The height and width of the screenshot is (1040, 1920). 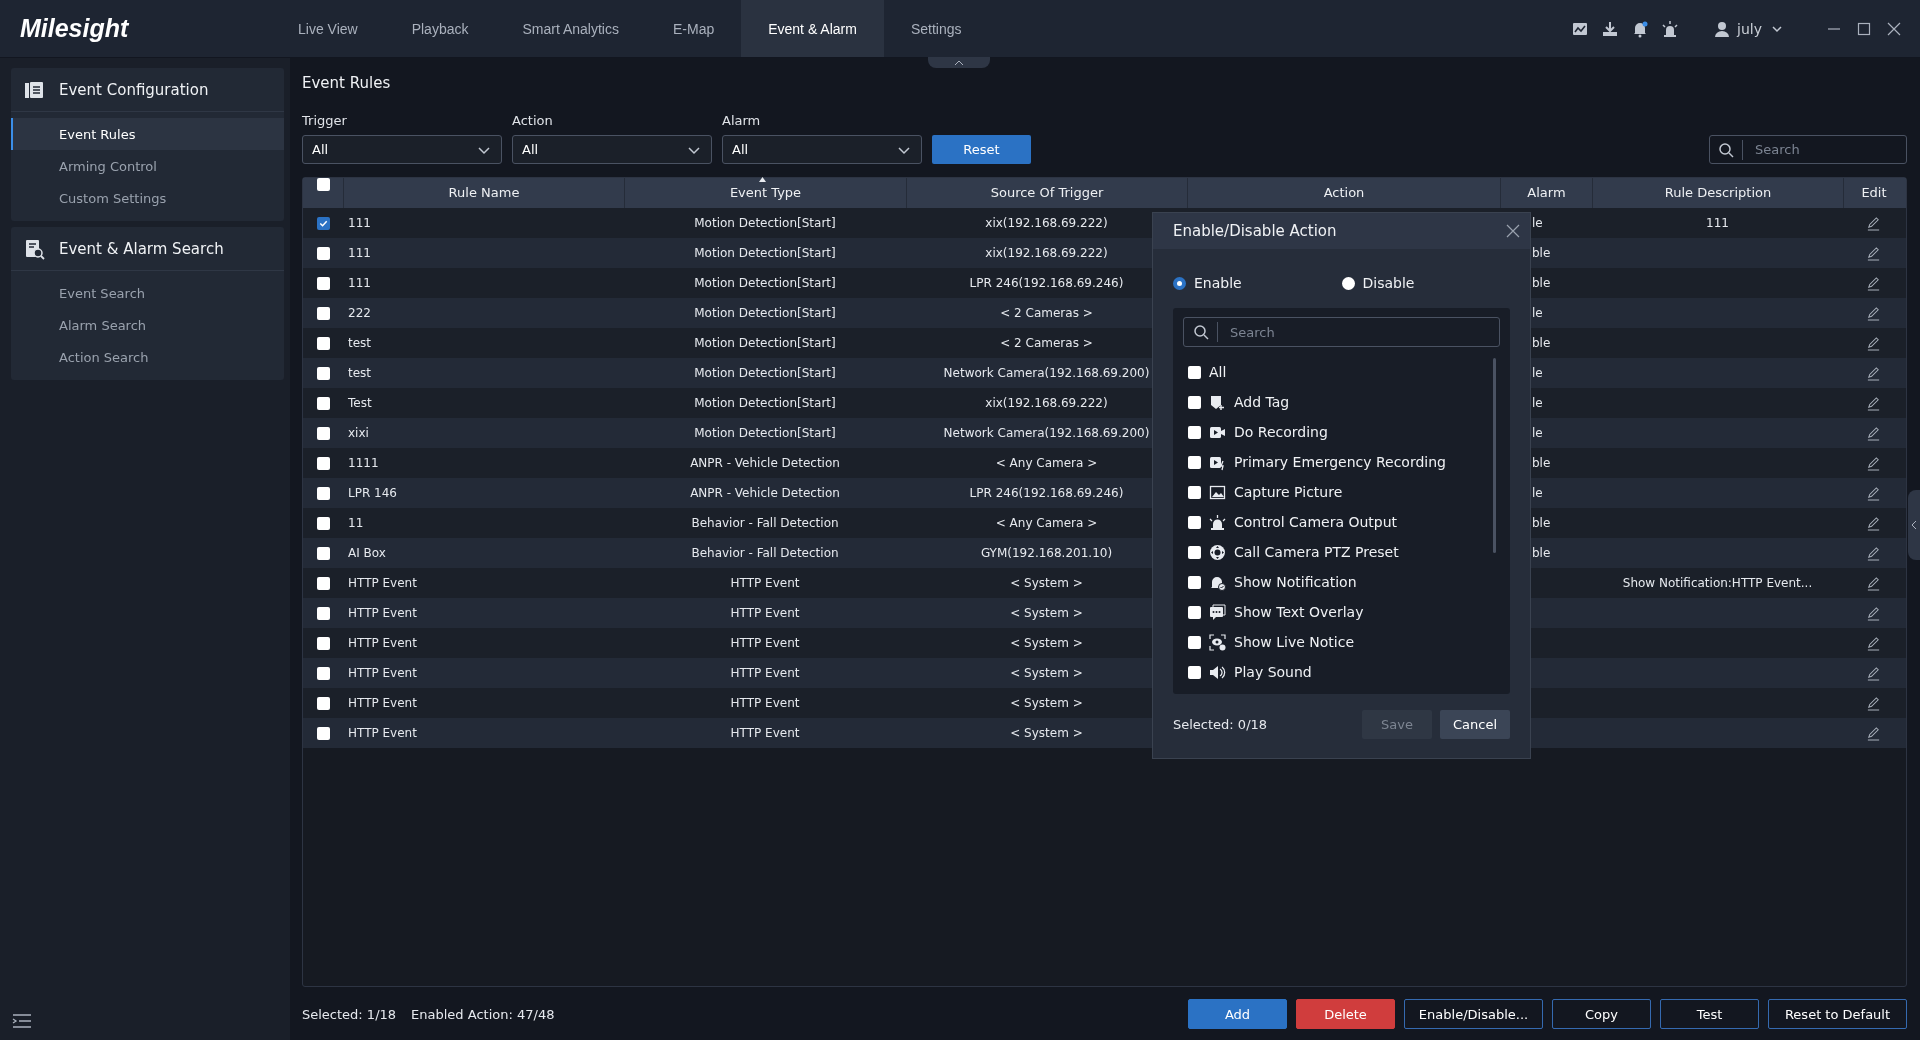 What do you see at coordinates (1722, 28) in the screenshot?
I see `user-icon` at bounding box center [1722, 28].